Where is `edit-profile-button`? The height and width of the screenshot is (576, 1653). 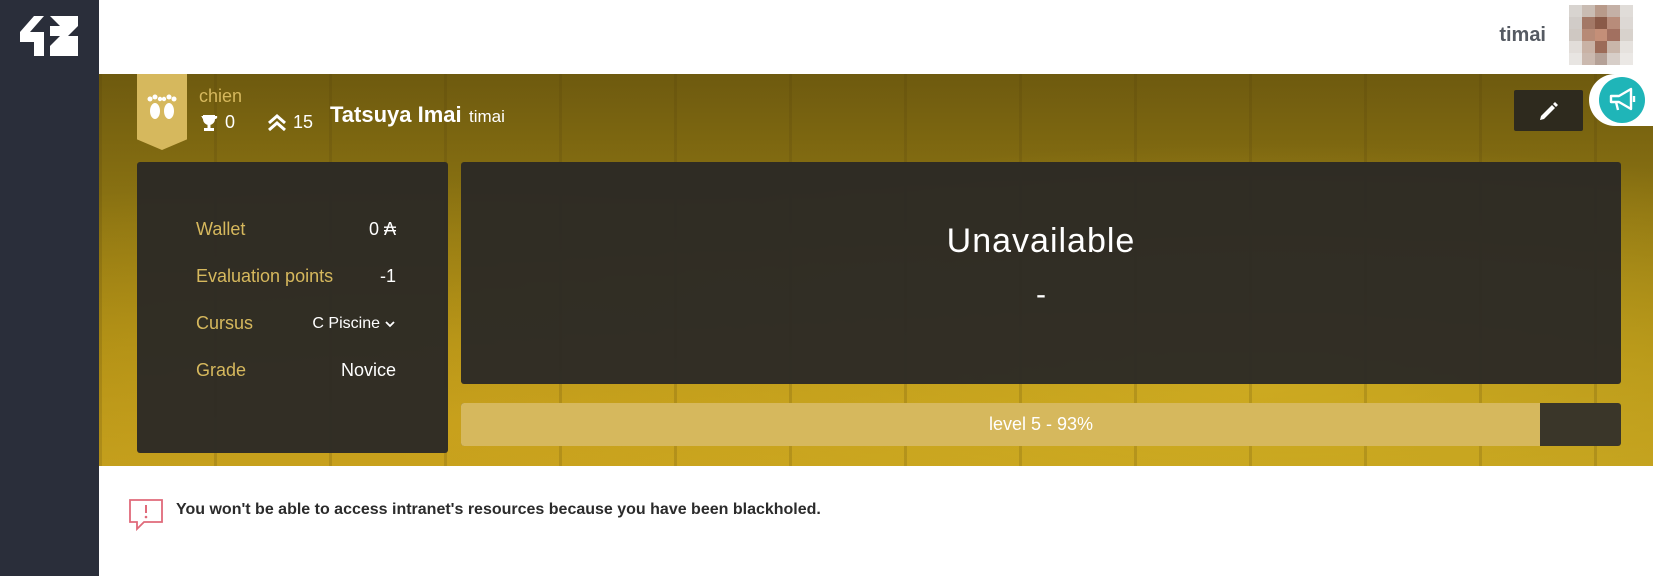 edit-profile-button is located at coordinates (1548, 110).